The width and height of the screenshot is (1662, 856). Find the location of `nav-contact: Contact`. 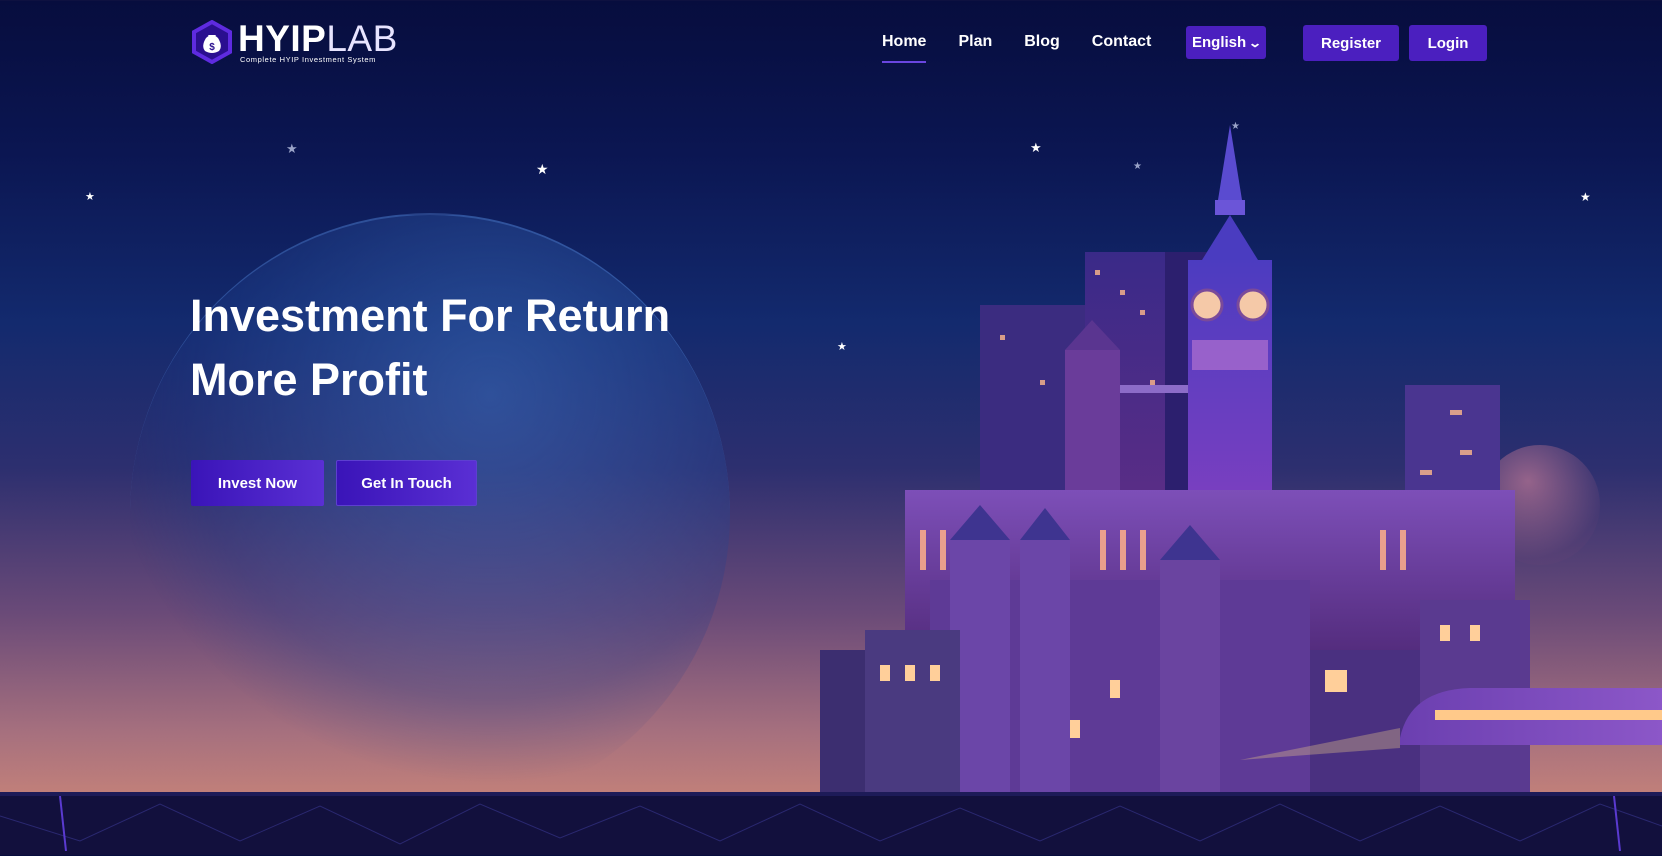

nav-contact: Contact is located at coordinates (1122, 48).